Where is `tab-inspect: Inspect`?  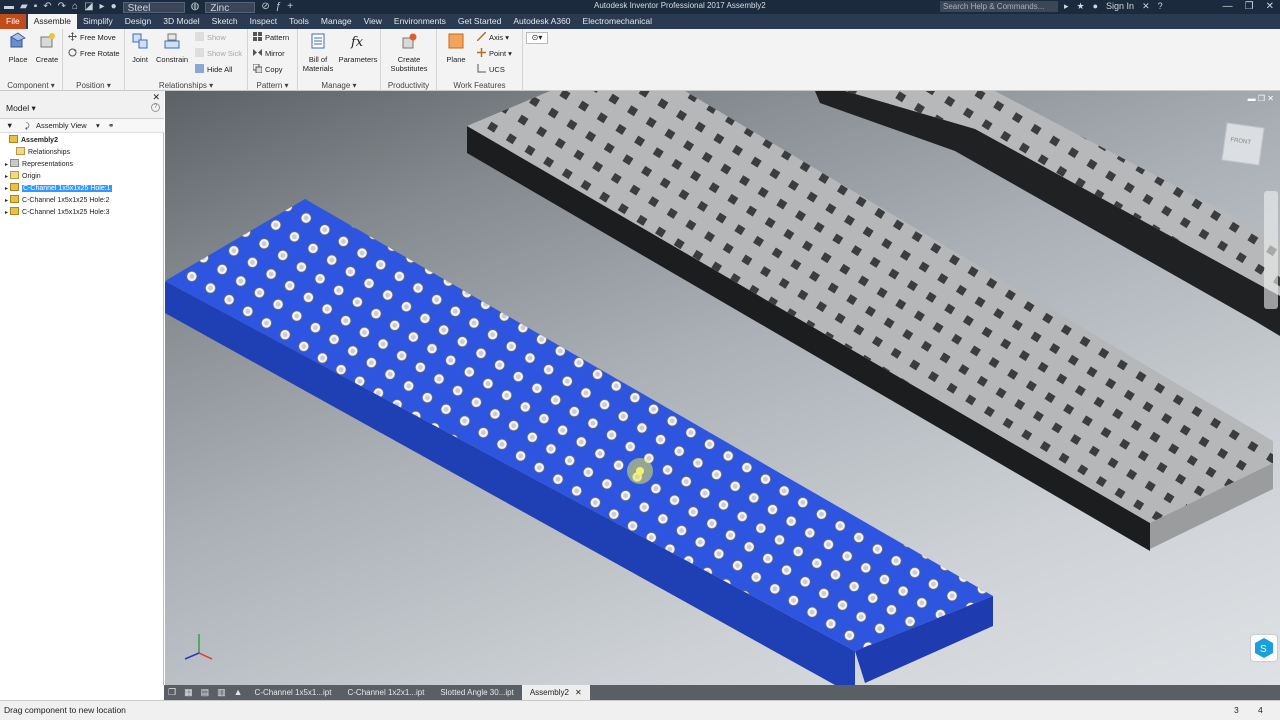 tab-inspect: Inspect is located at coordinates (263, 21).